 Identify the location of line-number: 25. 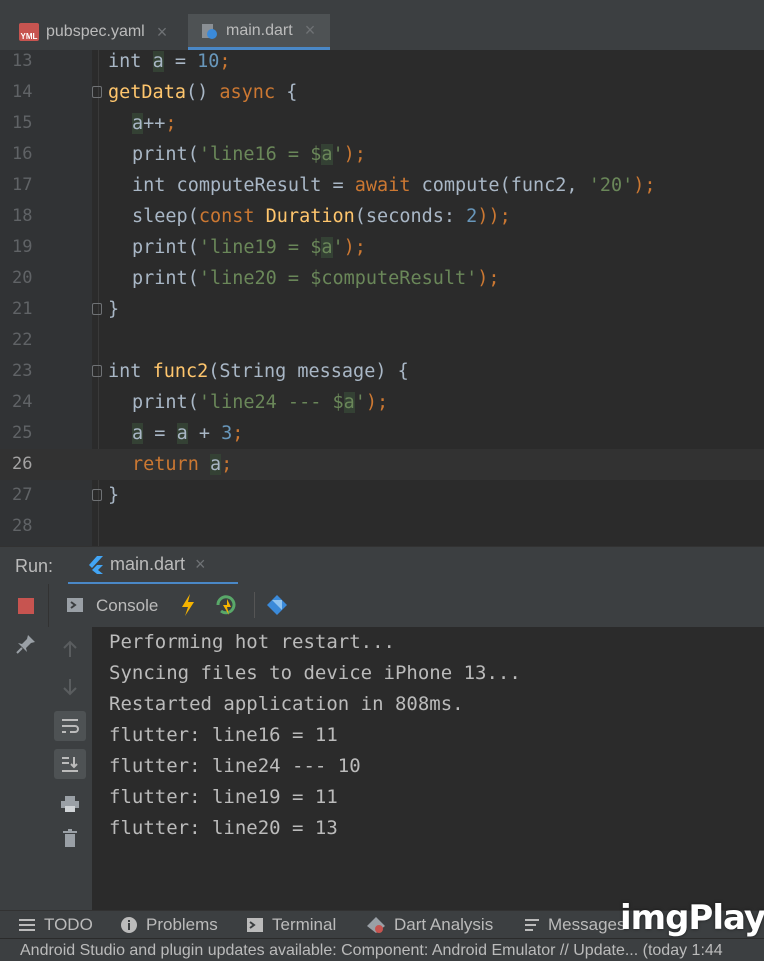
(22, 433).